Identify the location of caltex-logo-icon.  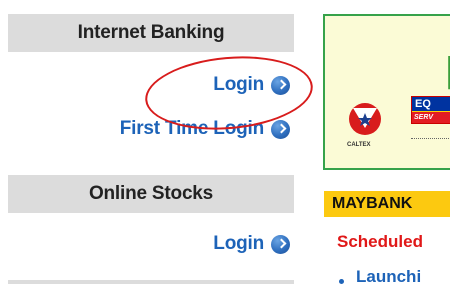
(365, 119).